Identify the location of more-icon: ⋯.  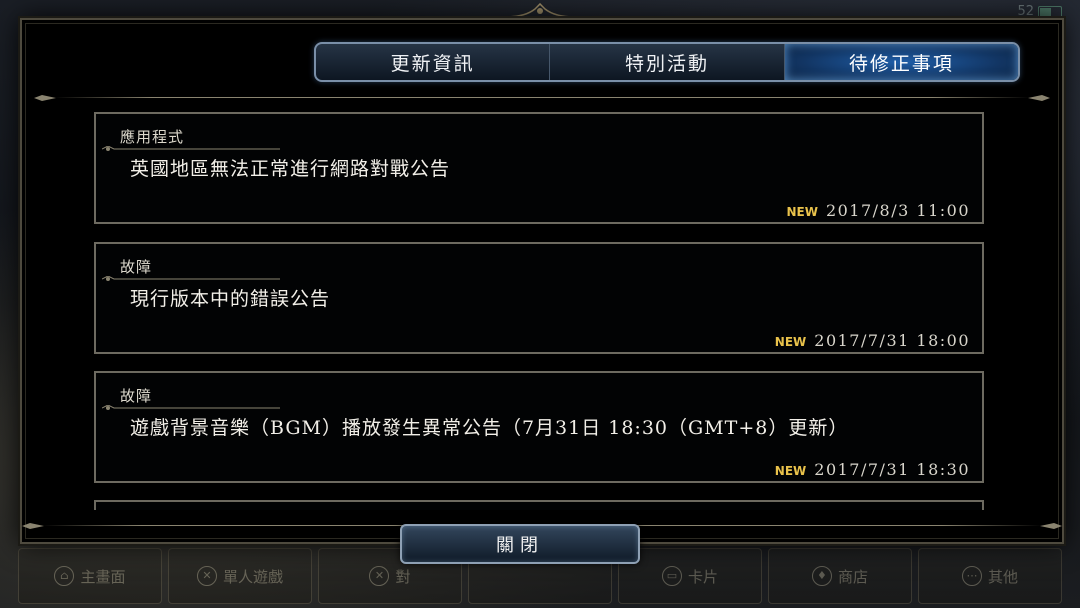
(971, 576).